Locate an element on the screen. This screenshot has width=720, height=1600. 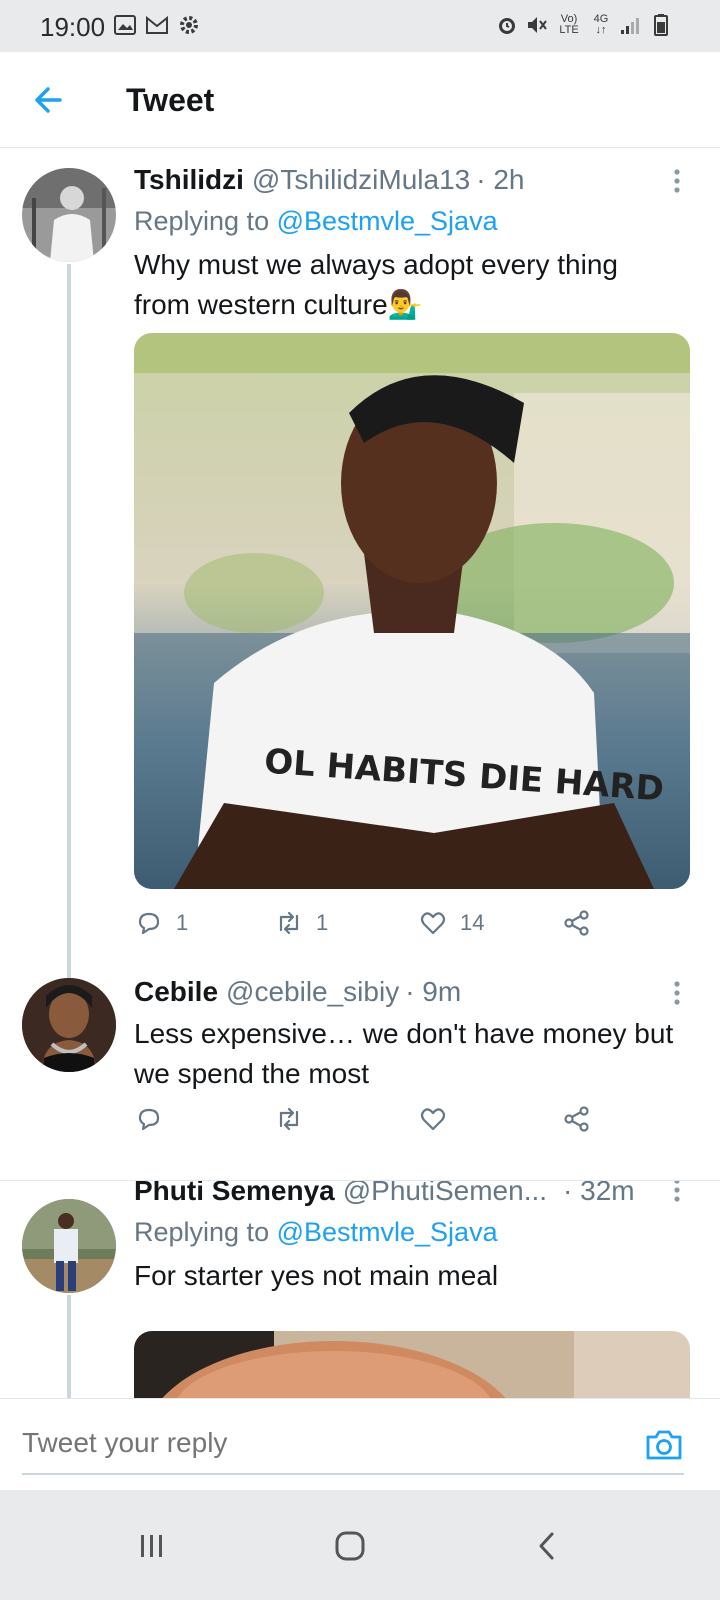
retweet-button is located at coordinates (295, 1119).